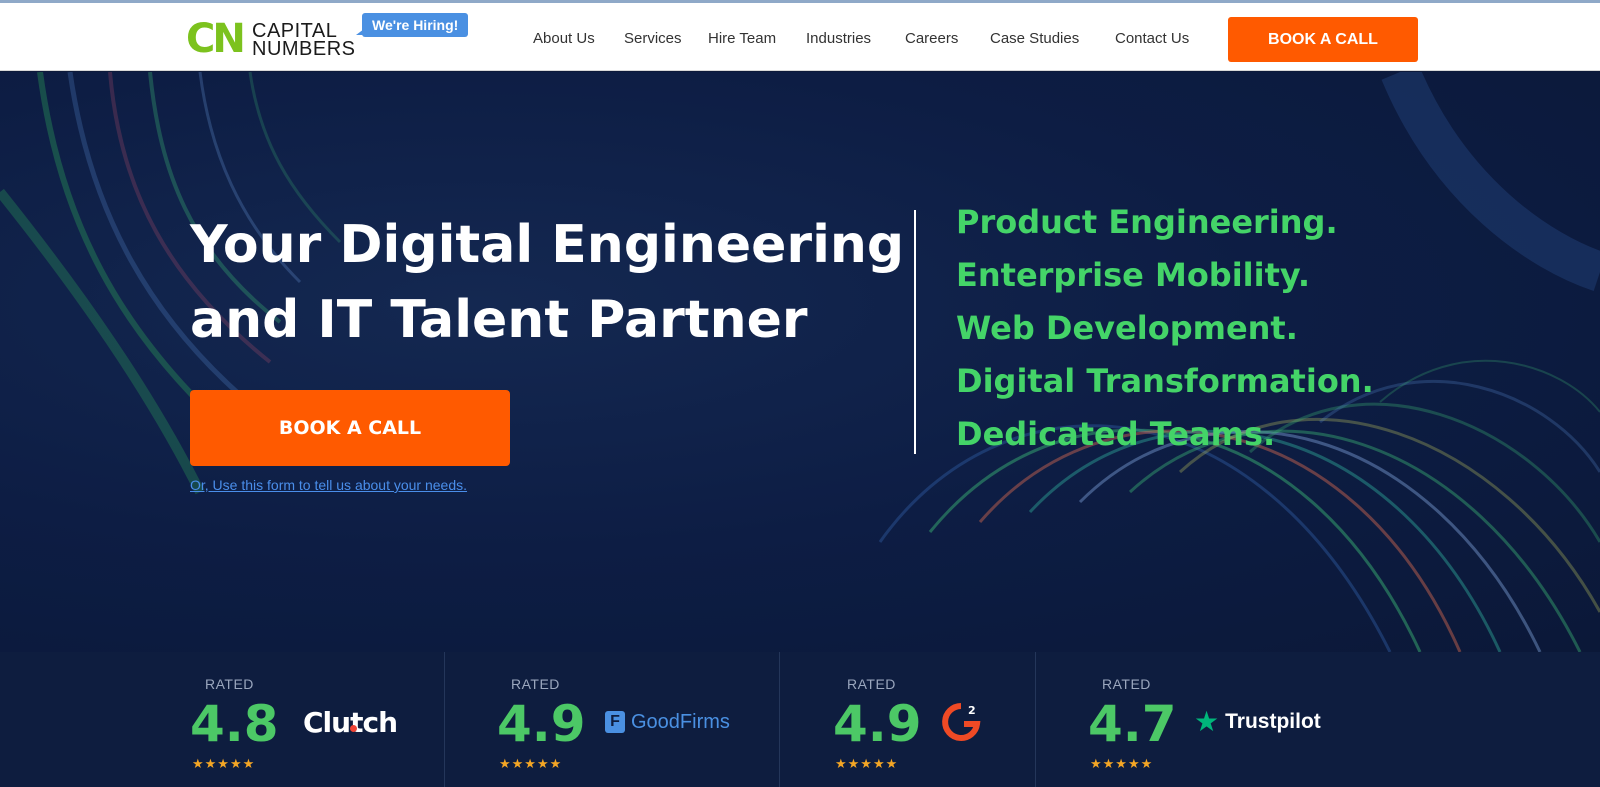 This screenshot has height=787, width=1600. I want to click on rating-g2: RATED 4.9 ★★★★★ 2, so click(907, 719).